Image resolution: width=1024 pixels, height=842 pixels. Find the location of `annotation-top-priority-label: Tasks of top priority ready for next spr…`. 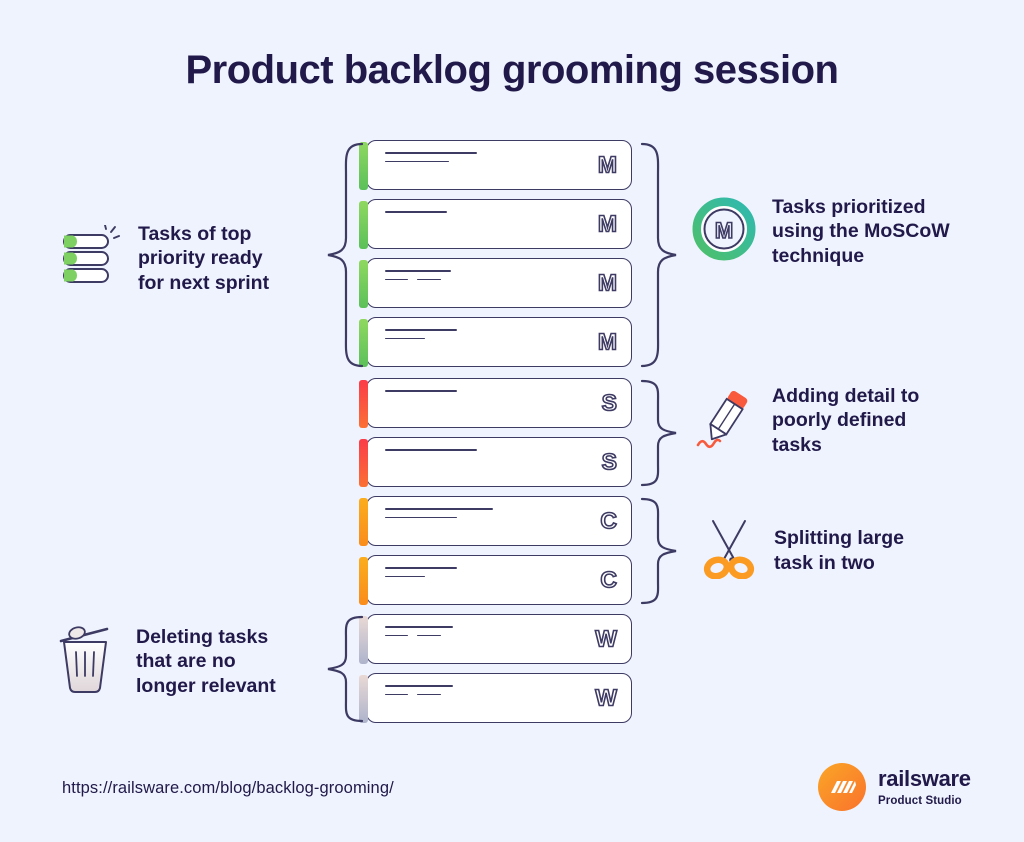

annotation-top-priority-label: Tasks of top priority ready for next spr… is located at coordinates (204, 258).